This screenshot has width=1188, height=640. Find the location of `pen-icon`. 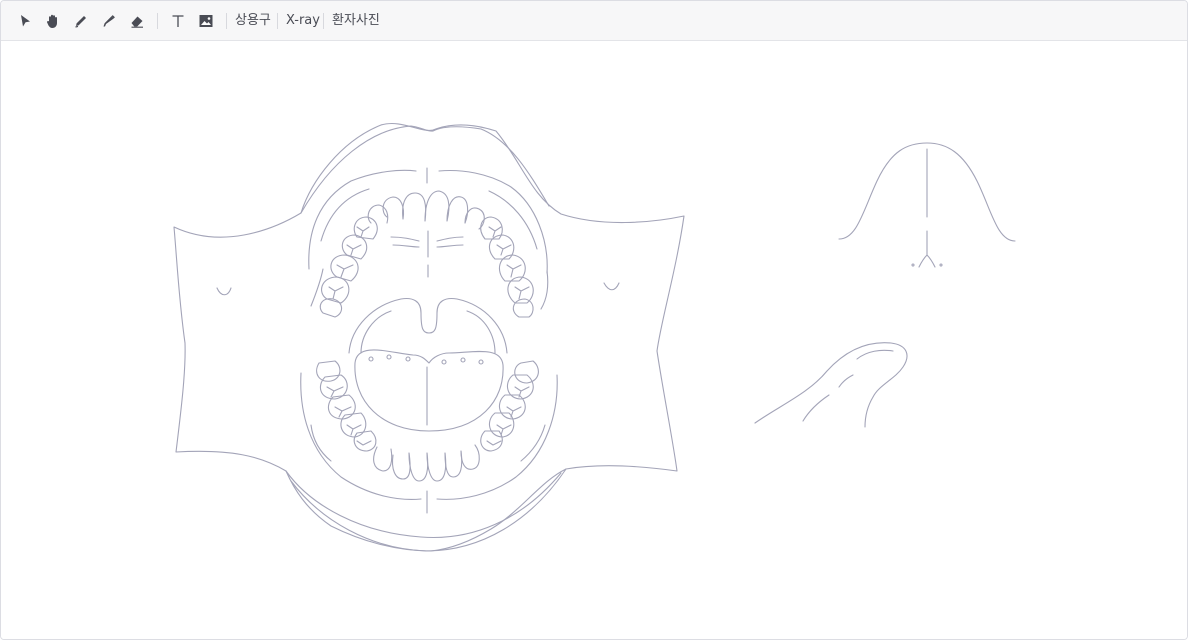

pen-icon is located at coordinates (81, 21).